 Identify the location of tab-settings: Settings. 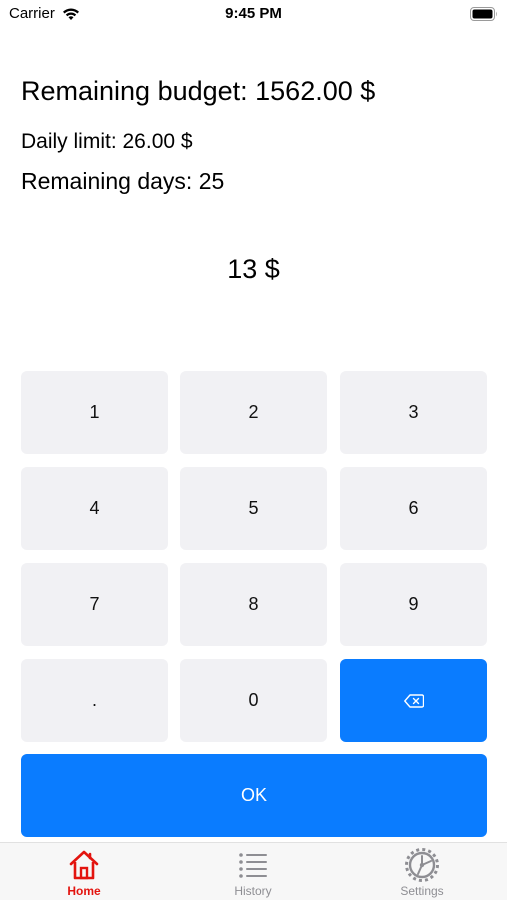
(422, 871).